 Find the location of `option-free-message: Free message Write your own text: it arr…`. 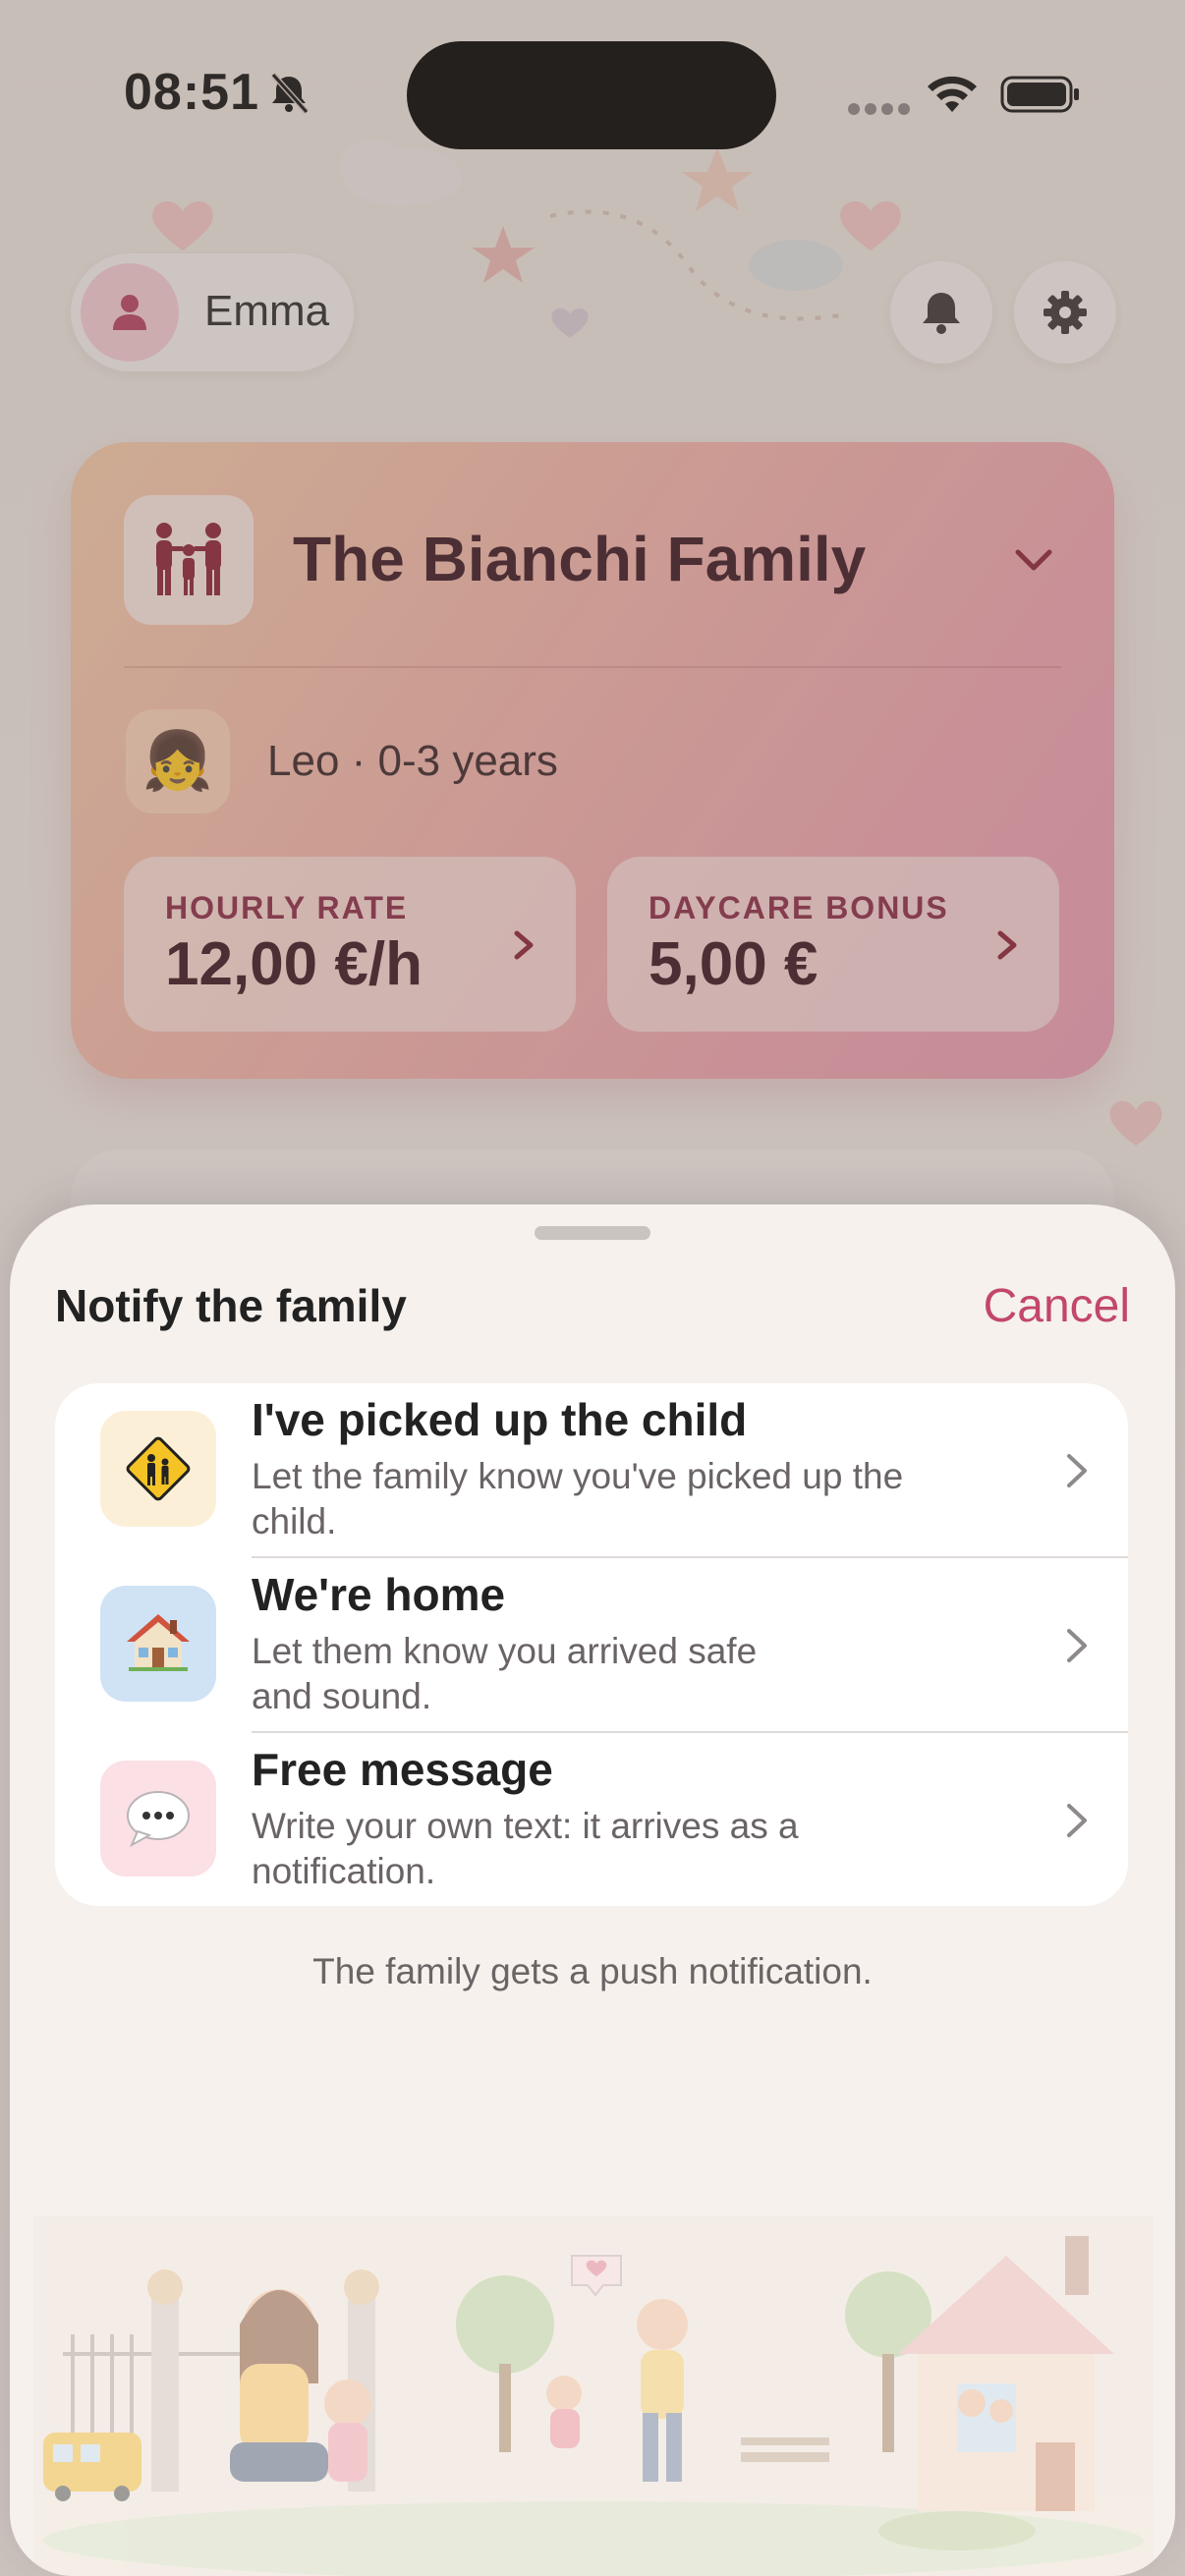

option-free-message: Free message Write your own text: it arr… is located at coordinates (592, 1819).